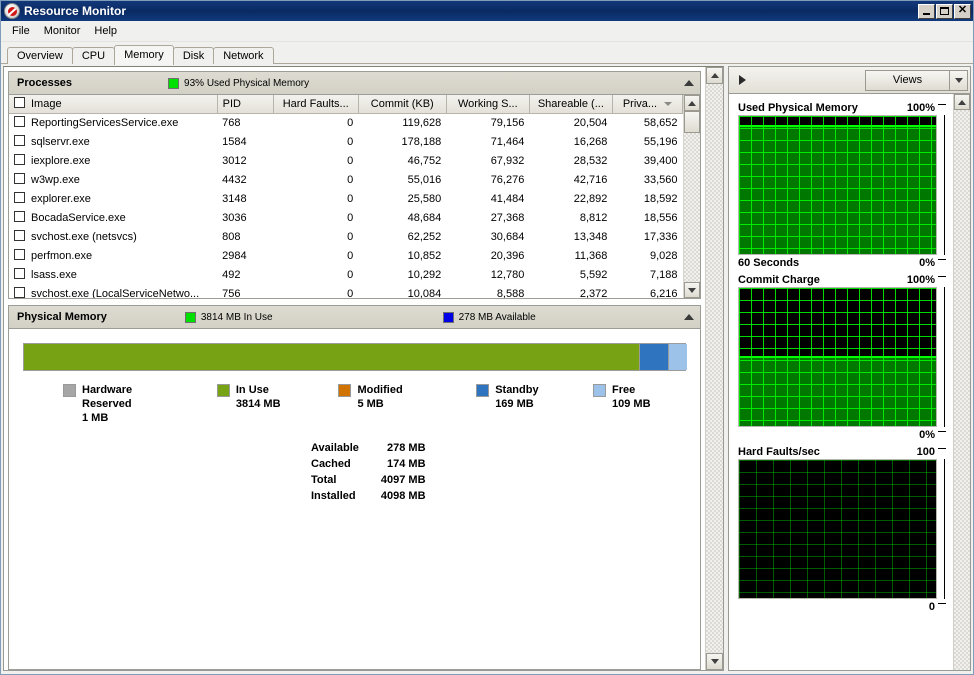  I want to click on hard-faults-graph-plot-row, so click(842, 529).